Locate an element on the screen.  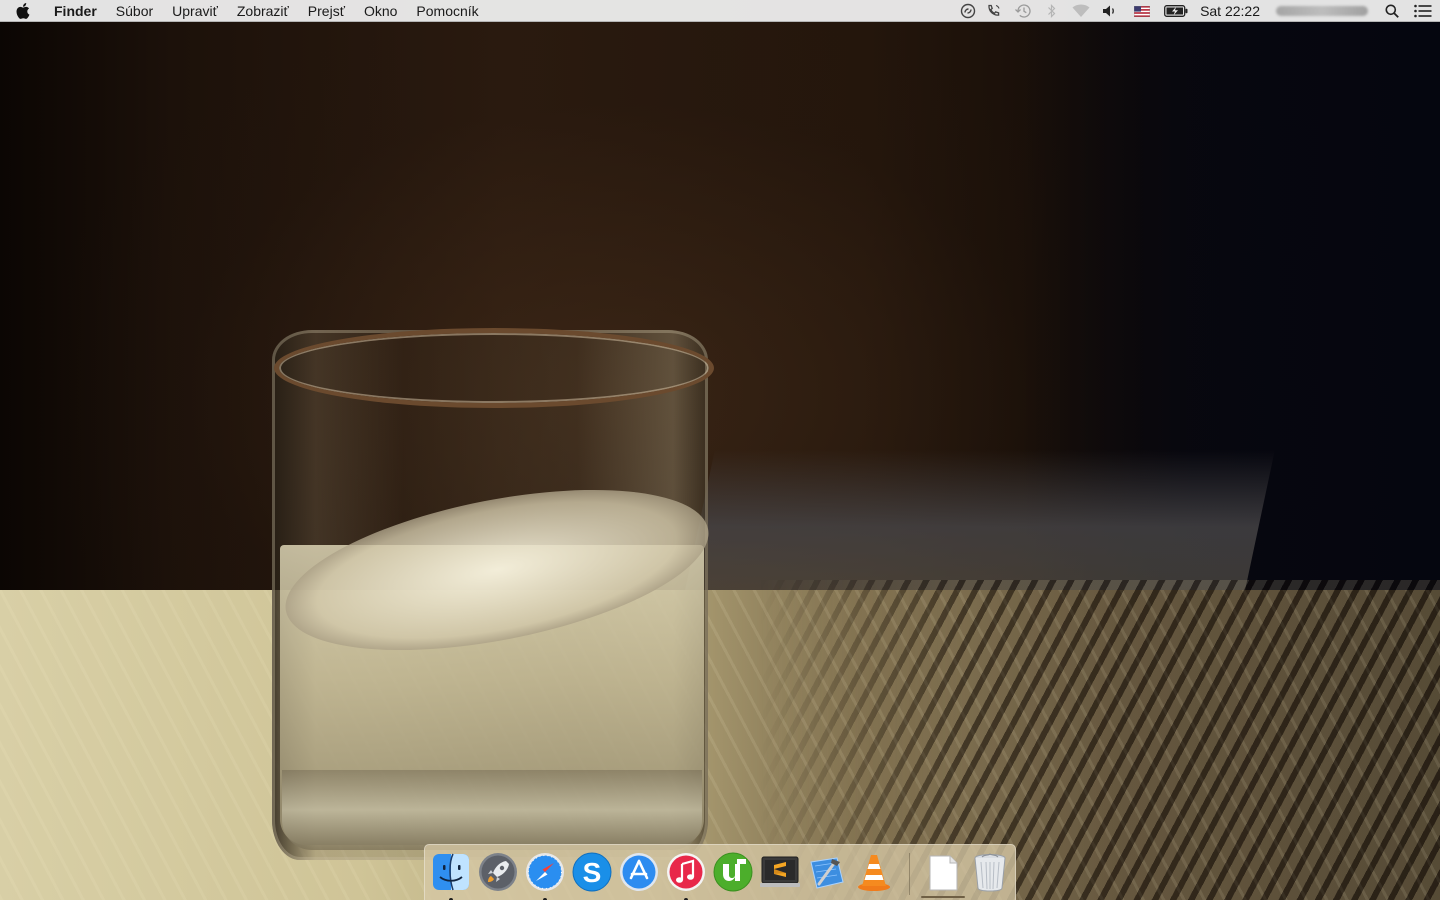
spotlight-button is located at coordinates (1392, 11).